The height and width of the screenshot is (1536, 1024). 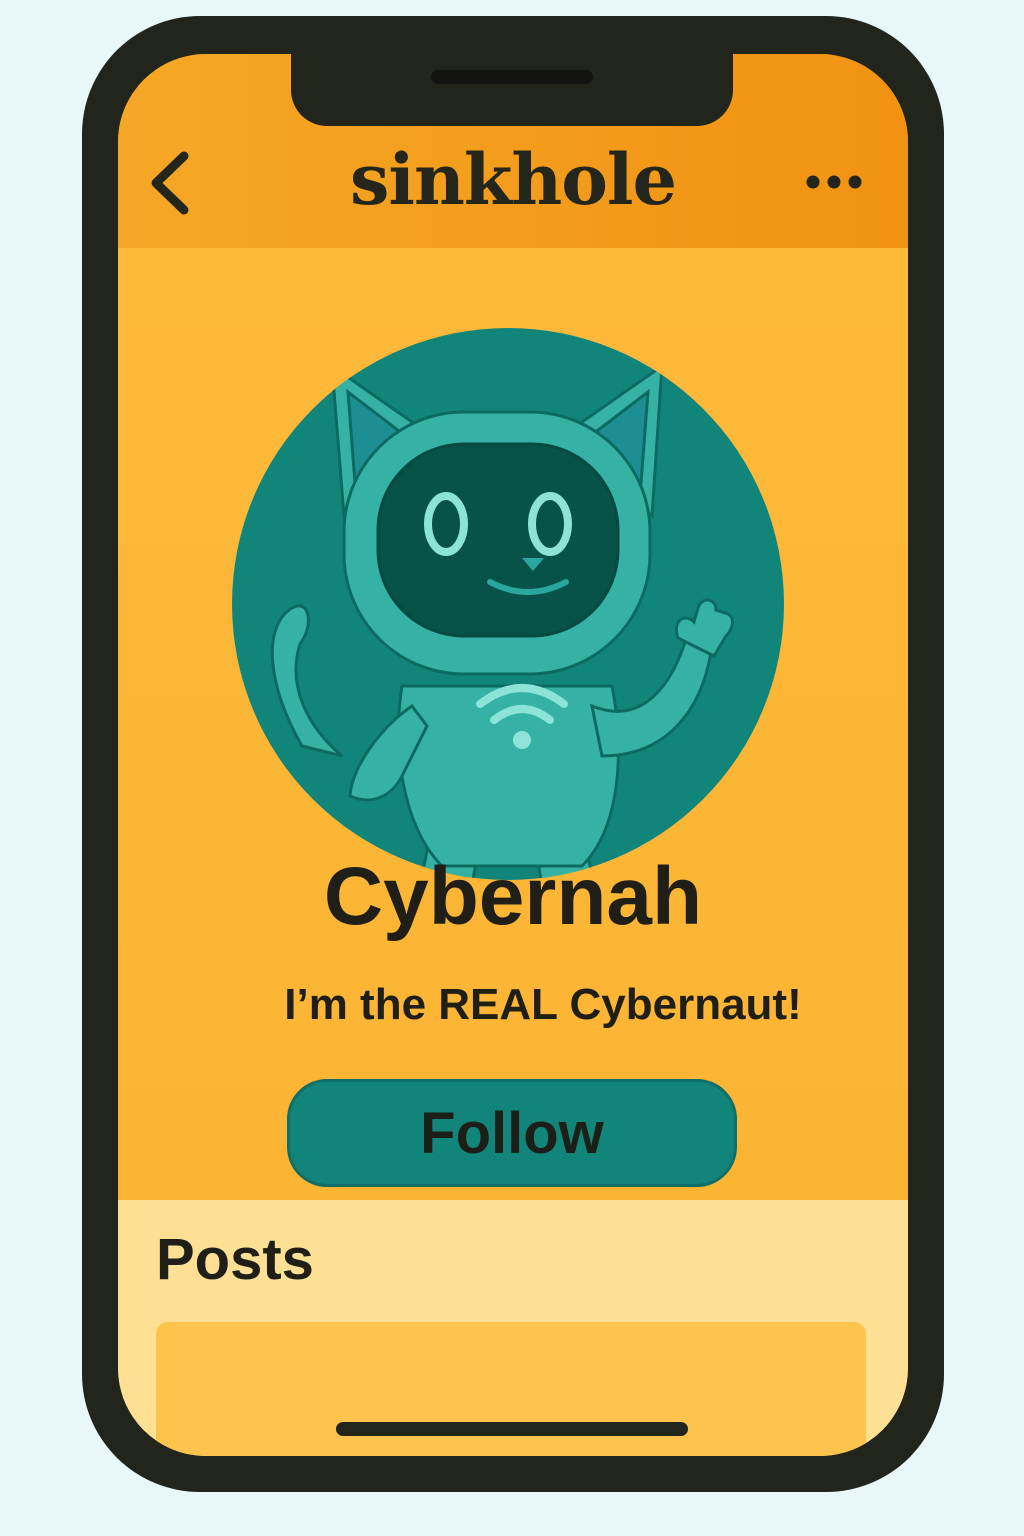 I want to click on profile-name: Cybernah, so click(x=513, y=896).